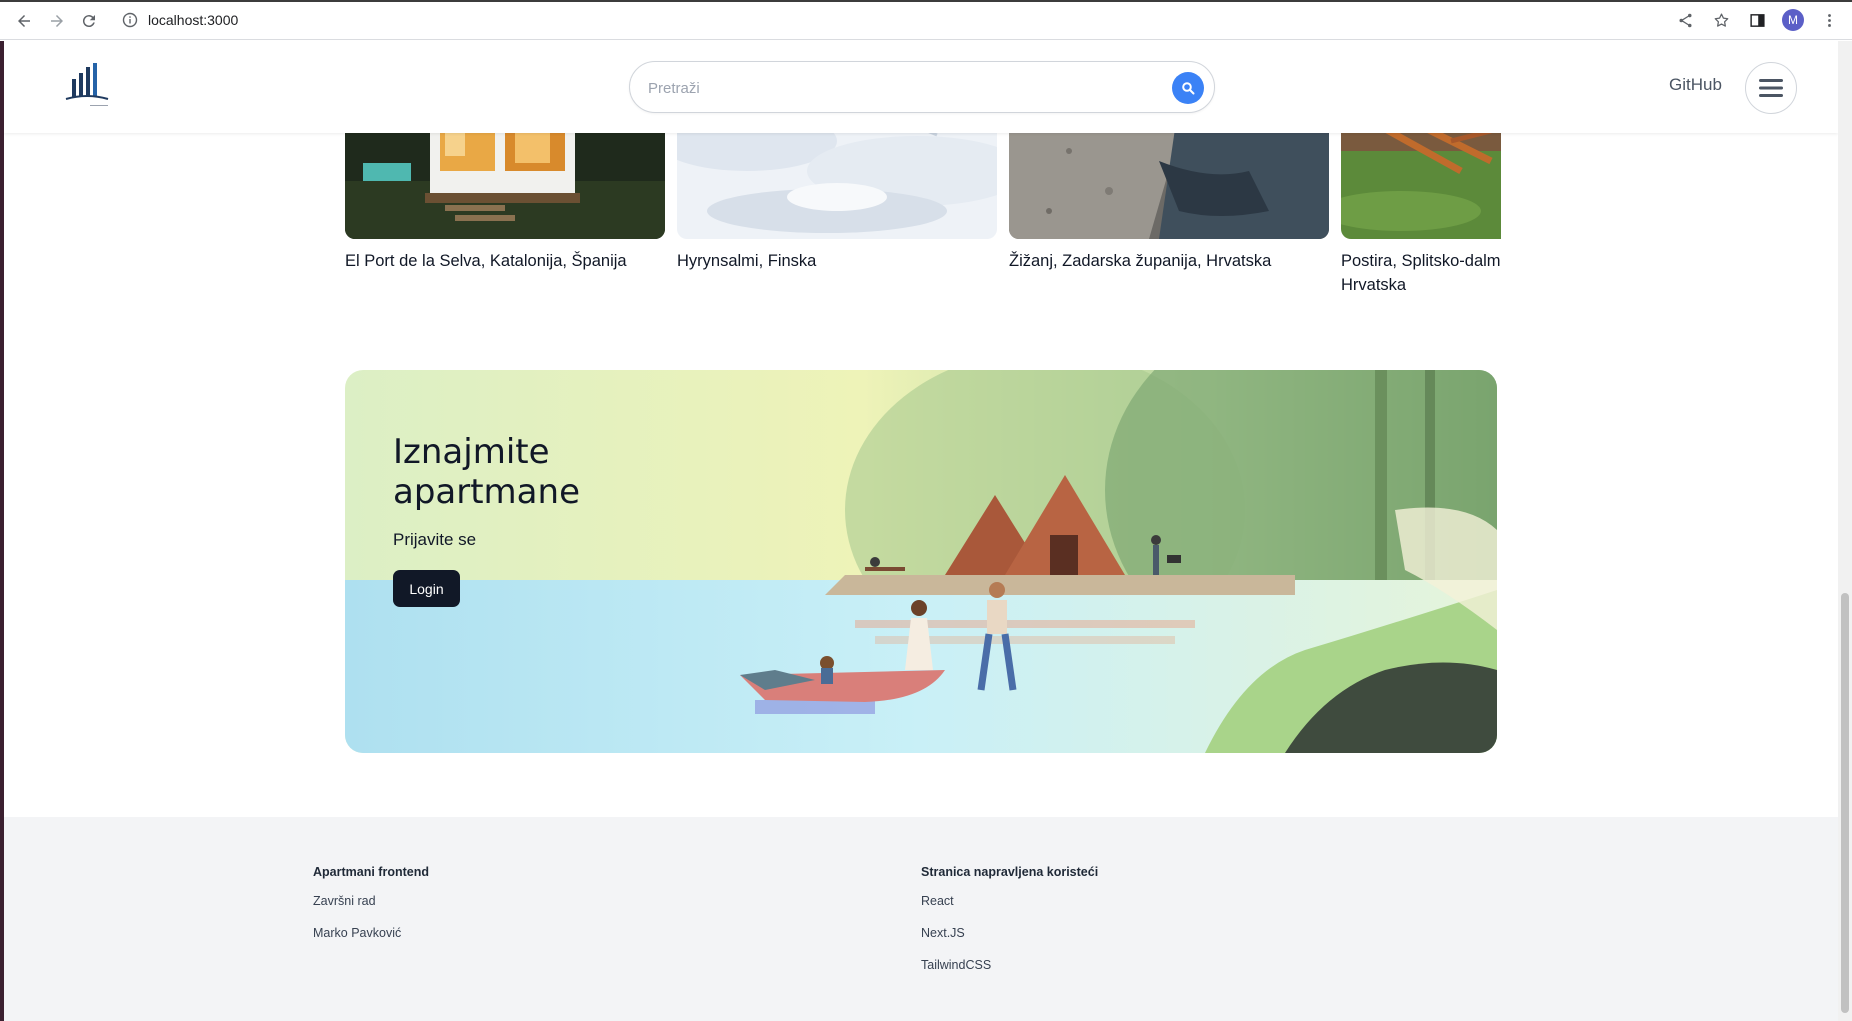 The height and width of the screenshot is (1021, 1852). What do you see at coordinates (926, 1) in the screenshot?
I see `window-edge` at bounding box center [926, 1].